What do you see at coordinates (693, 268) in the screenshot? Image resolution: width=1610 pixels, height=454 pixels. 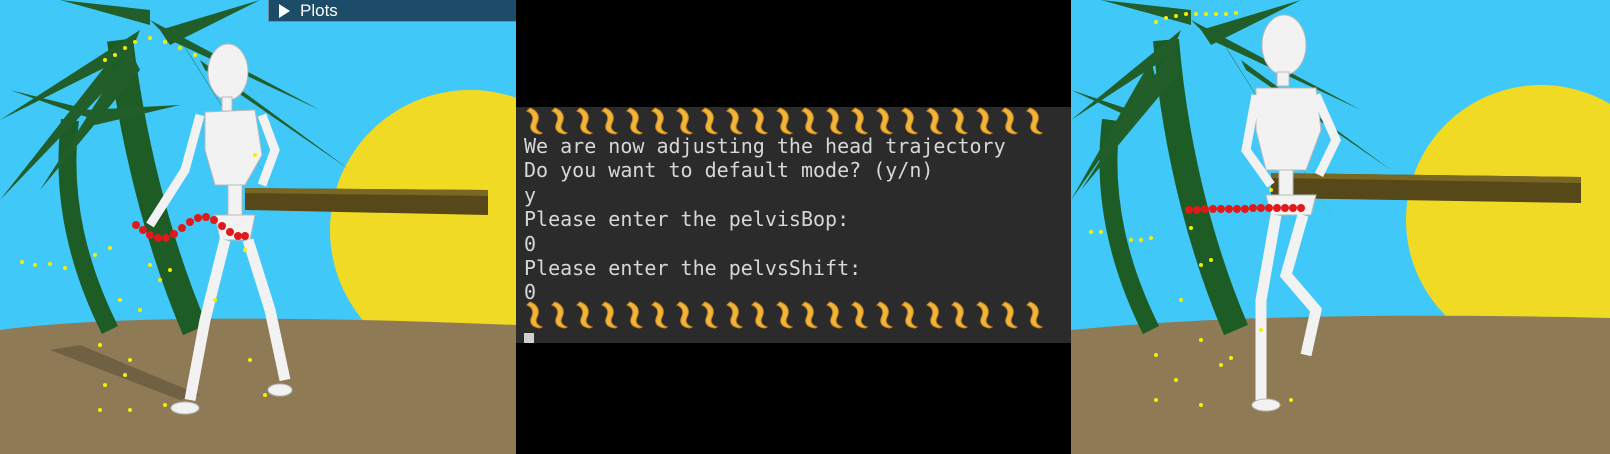 I see `terminal-line-6: Please enter the pelvsShift:` at bounding box center [693, 268].